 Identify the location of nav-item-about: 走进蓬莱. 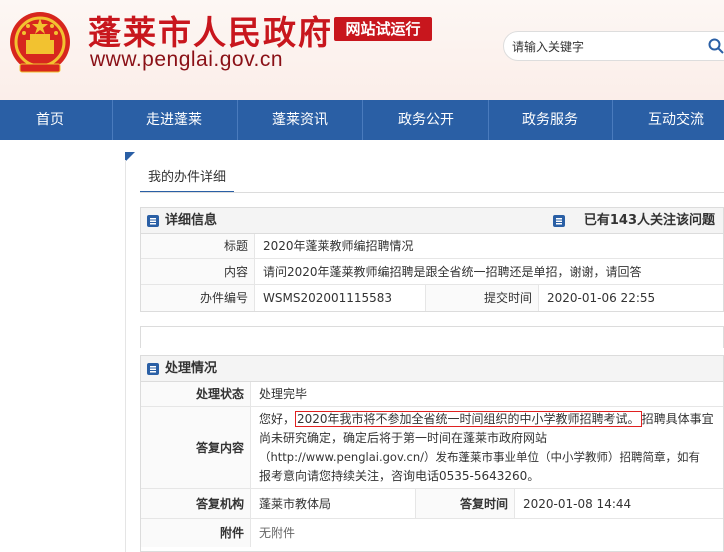
(174, 120).